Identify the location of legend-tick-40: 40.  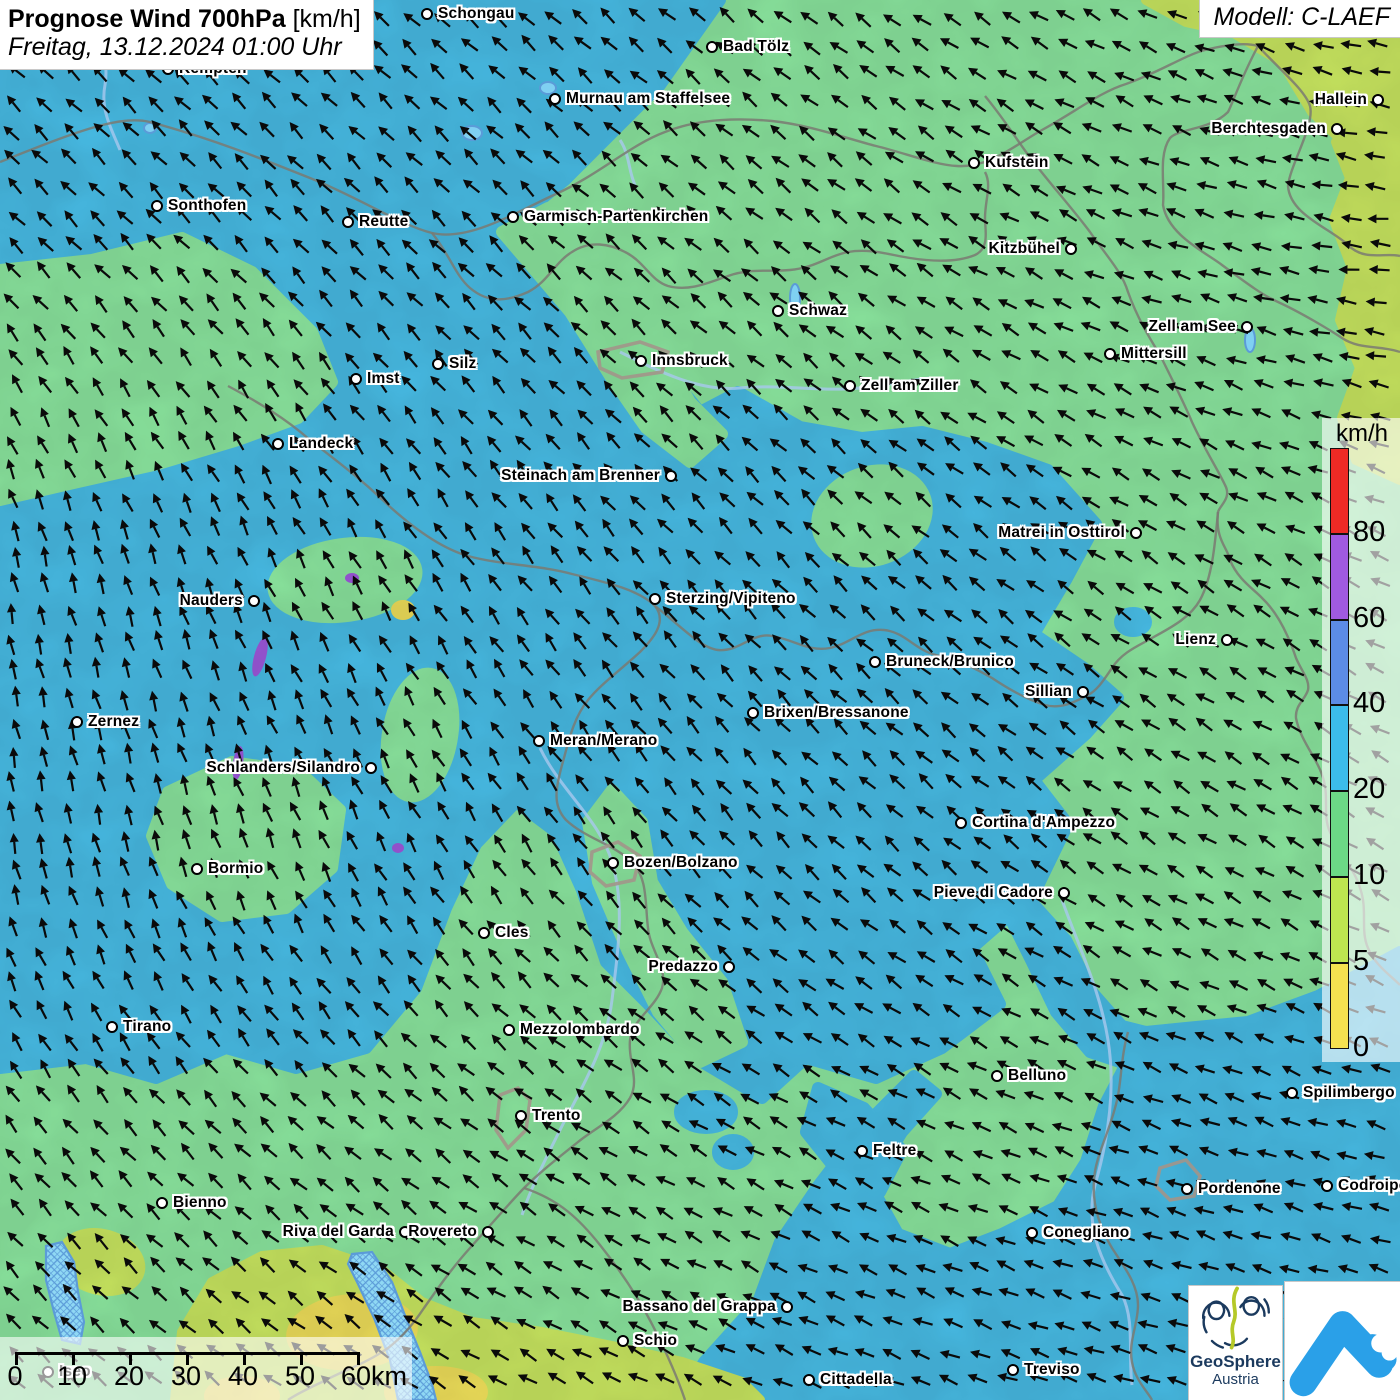
(1369, 703).